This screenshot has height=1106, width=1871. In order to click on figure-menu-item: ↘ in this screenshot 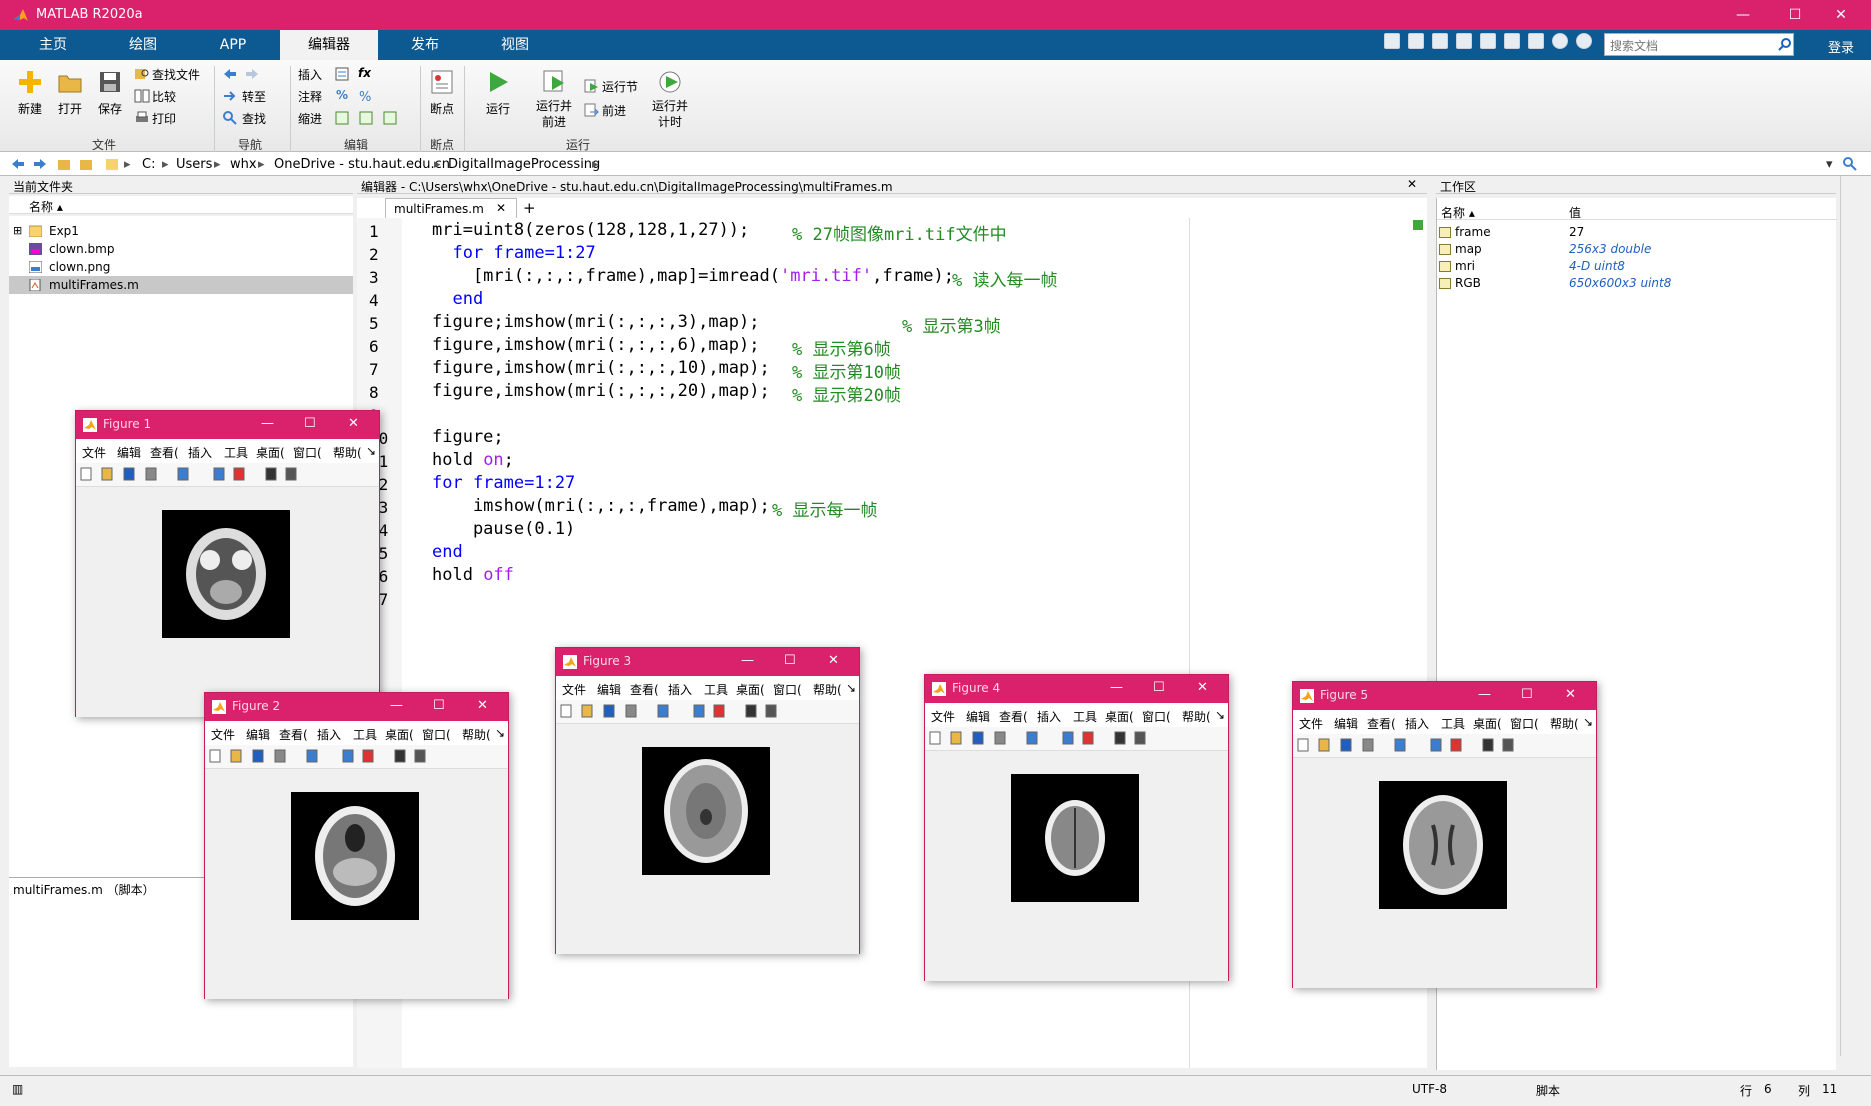, I will do `click(1588, 722)`.